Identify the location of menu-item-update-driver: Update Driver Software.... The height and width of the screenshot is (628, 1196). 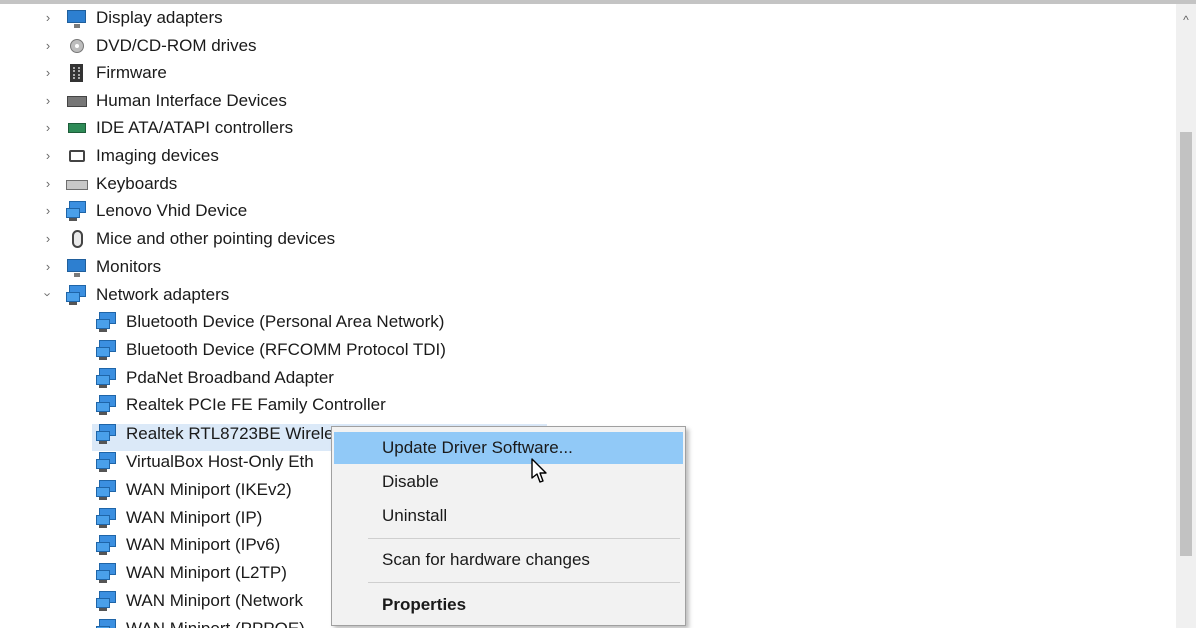
(508, 448).